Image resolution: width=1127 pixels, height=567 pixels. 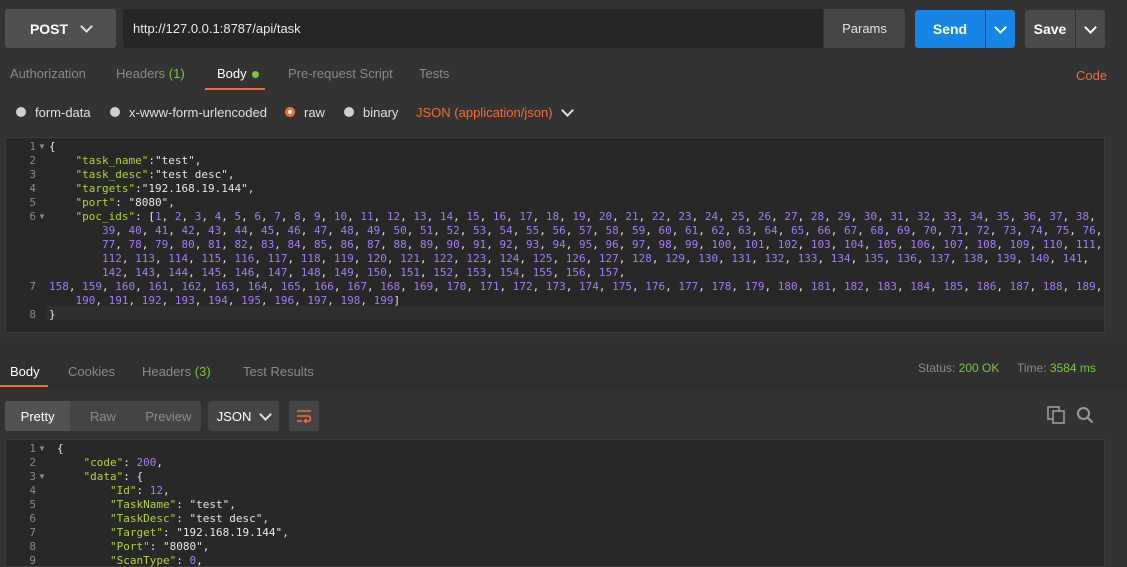 What do you see at coordinates (48, 73) in the screenshot?
I see `tab-authorization: Authorization` at bounding box center [48, 73].